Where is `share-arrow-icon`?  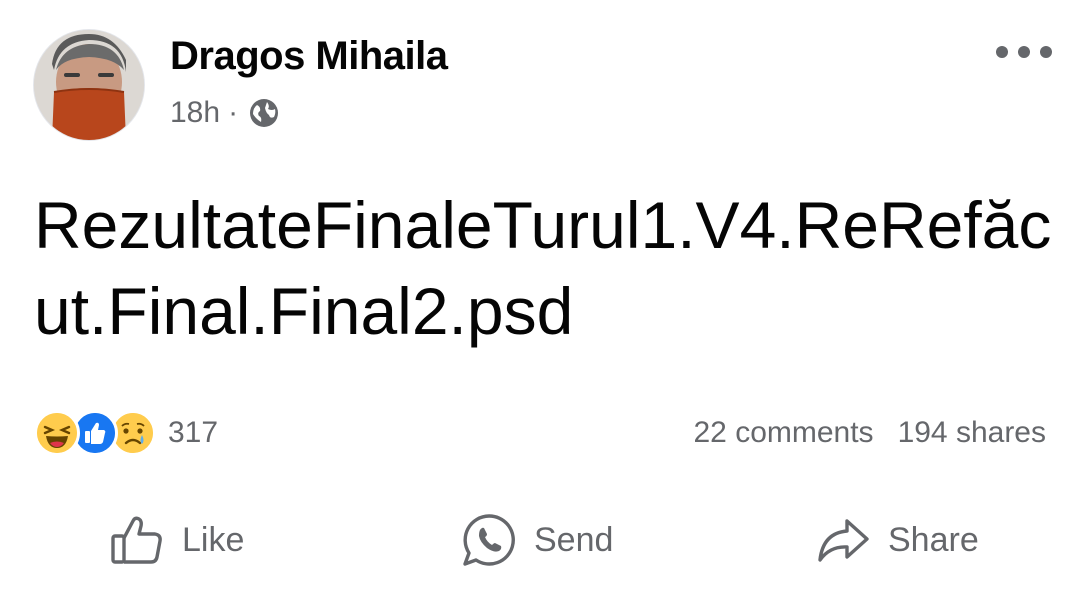 share-arrow-icon is located at coordinates (843, 540).